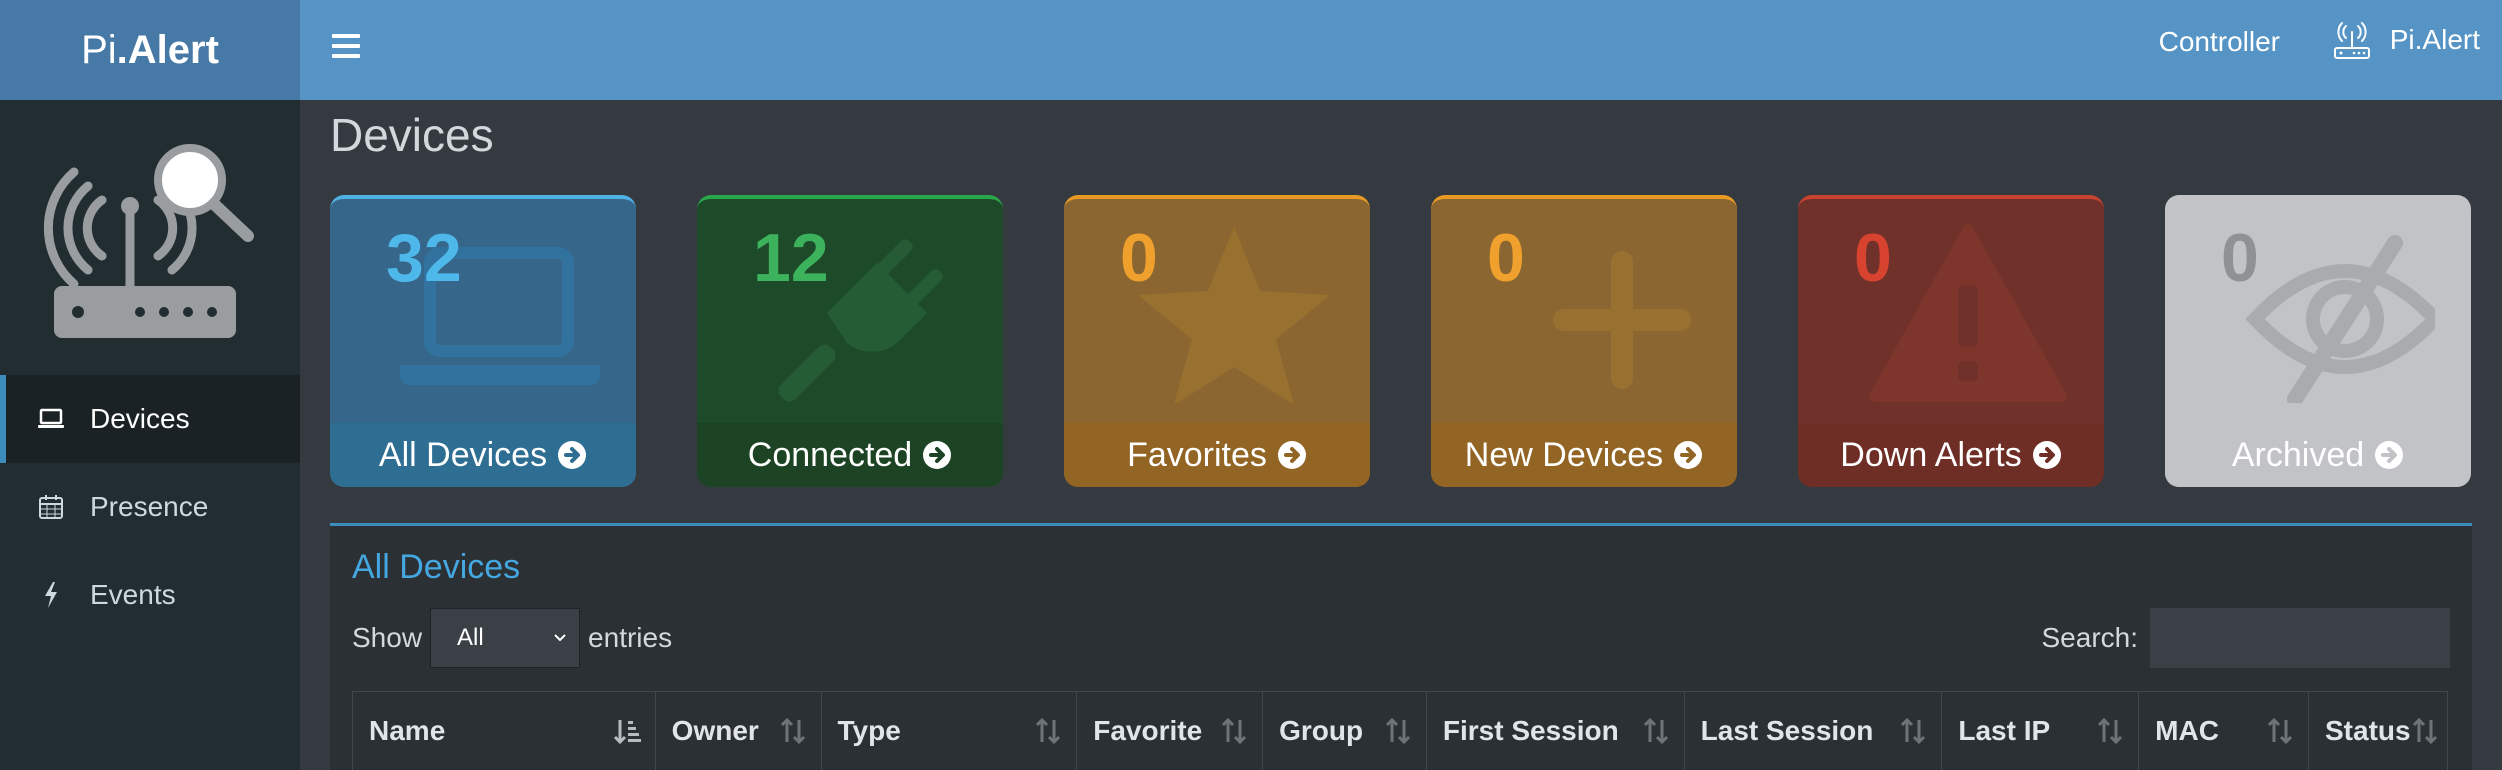 The image size is (2502, 770). Describe the element at coordinates (470, 637) in the screenshot. I see `entries-select-value: All` at that location.